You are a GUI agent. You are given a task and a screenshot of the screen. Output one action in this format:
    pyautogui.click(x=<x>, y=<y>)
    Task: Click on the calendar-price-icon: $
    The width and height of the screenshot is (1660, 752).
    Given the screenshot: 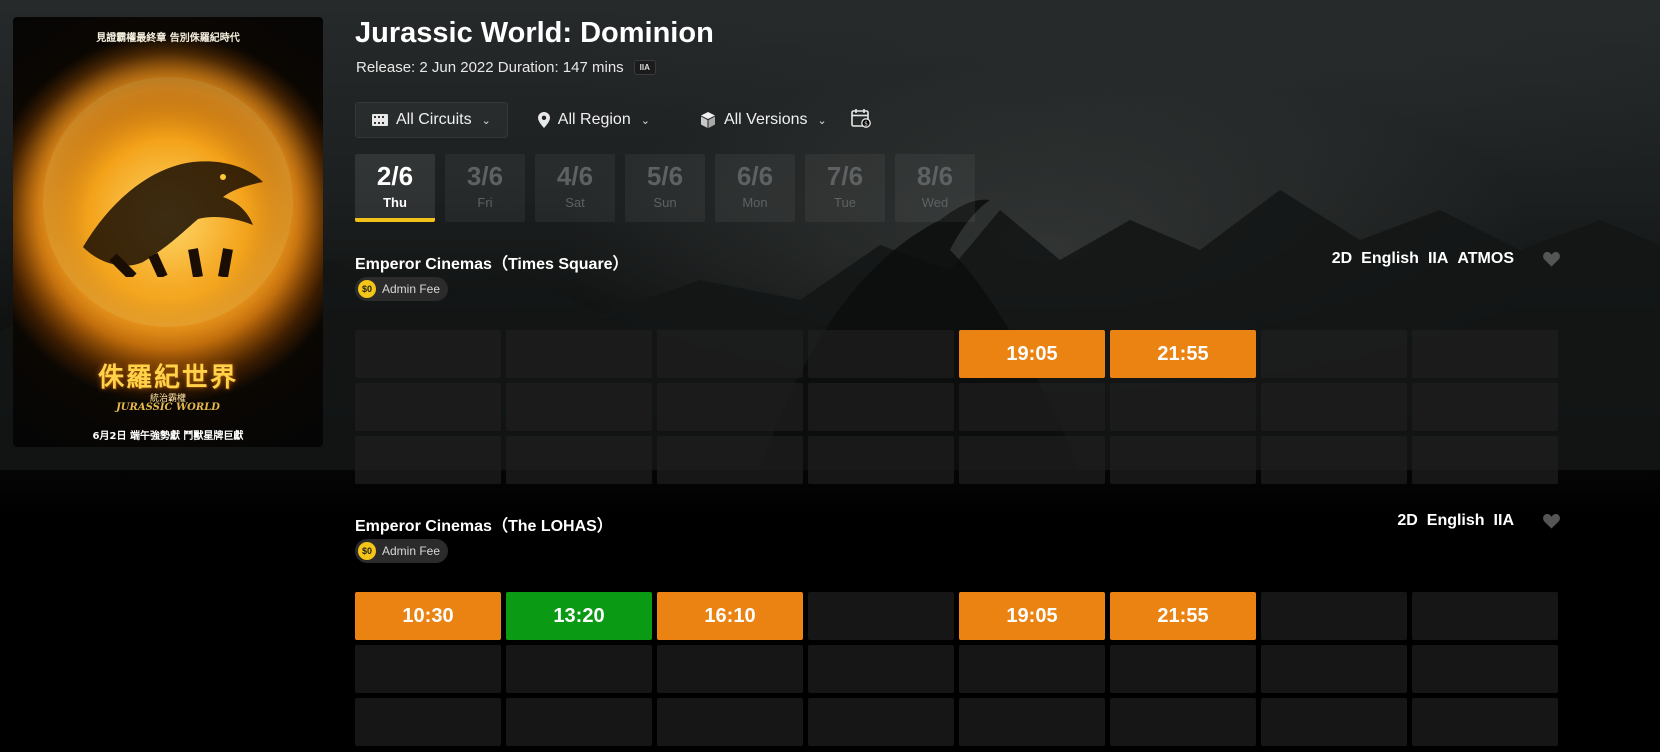 What is the action you would take?
    pyautogui.click(x=860, y=118)
    